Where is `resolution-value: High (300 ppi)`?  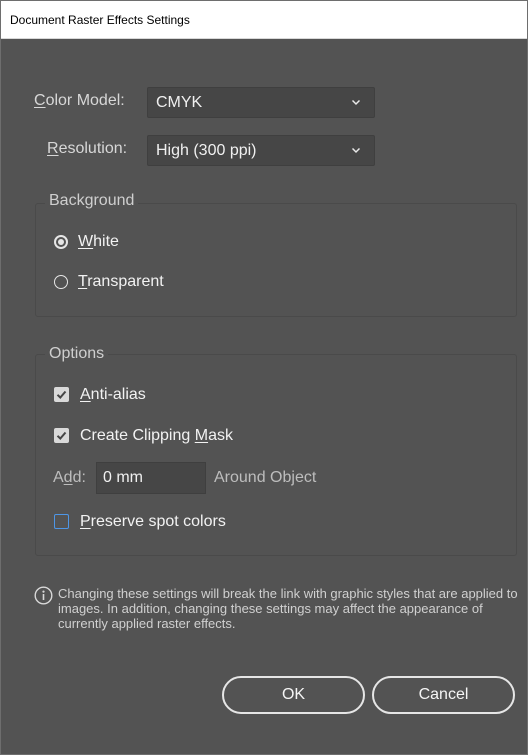 resolution-value: High (300 ppi) is located at coordinates (206, 150).